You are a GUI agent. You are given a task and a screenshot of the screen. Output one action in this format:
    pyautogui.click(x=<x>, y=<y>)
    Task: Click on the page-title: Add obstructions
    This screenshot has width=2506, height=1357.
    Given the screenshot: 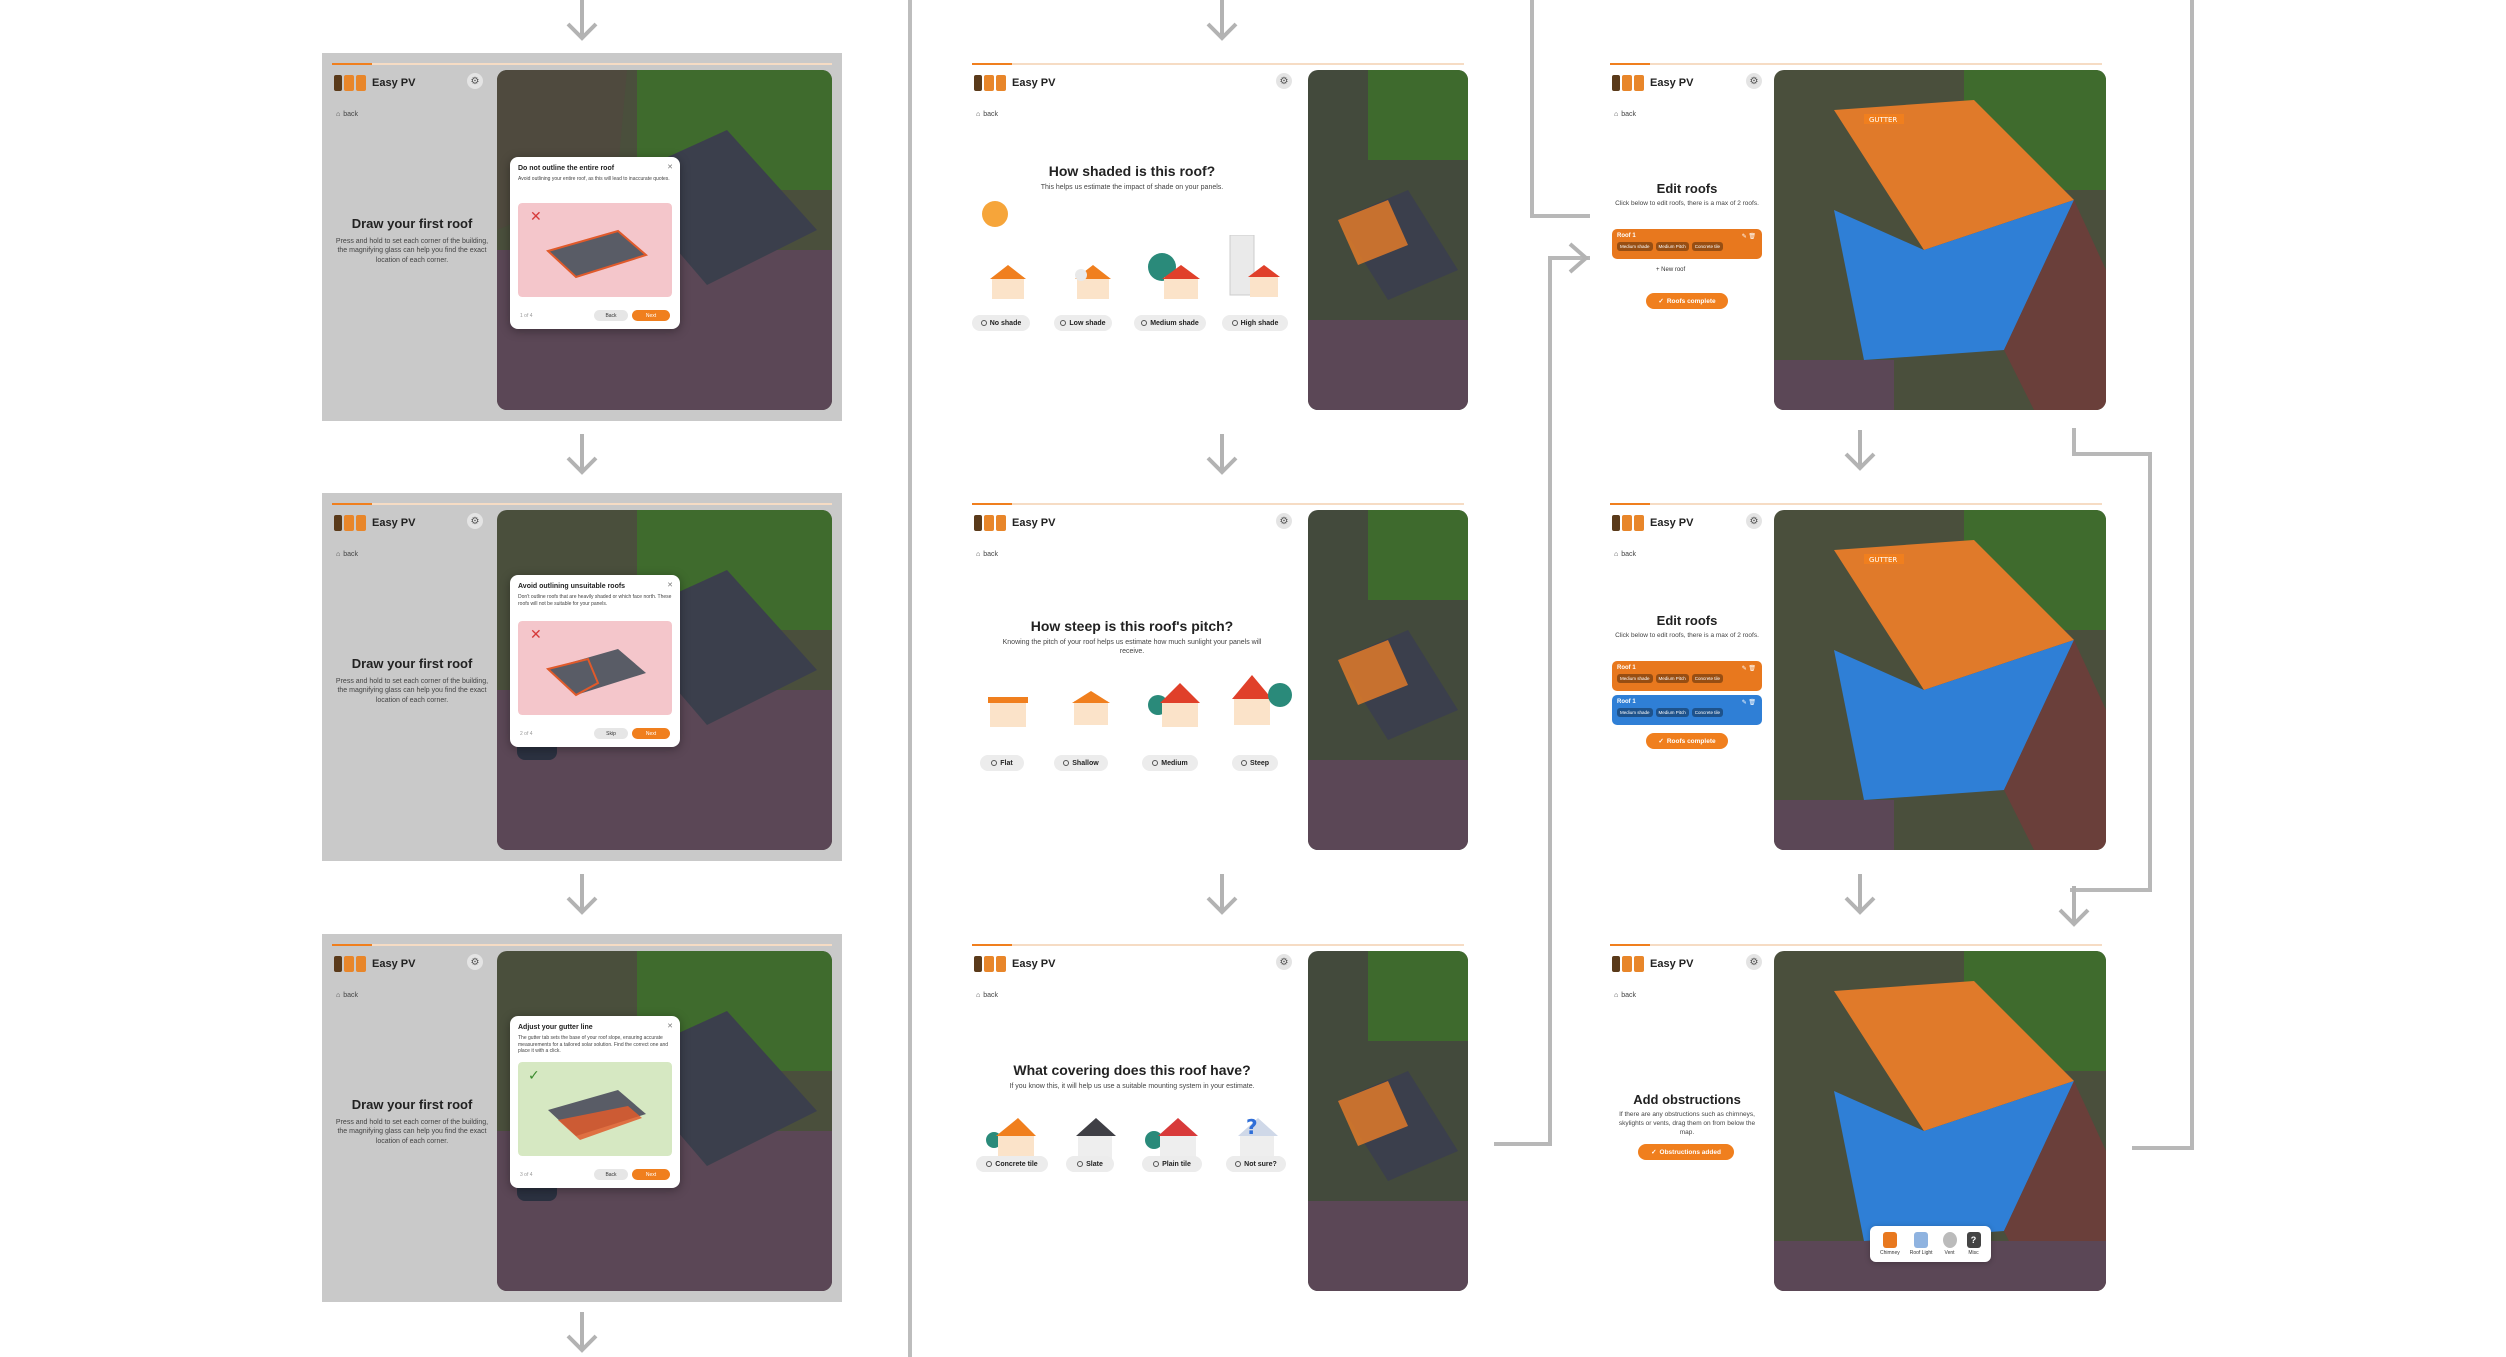 What is the action you would take?
    pyautogui.click(x=1687, y=1099)
    